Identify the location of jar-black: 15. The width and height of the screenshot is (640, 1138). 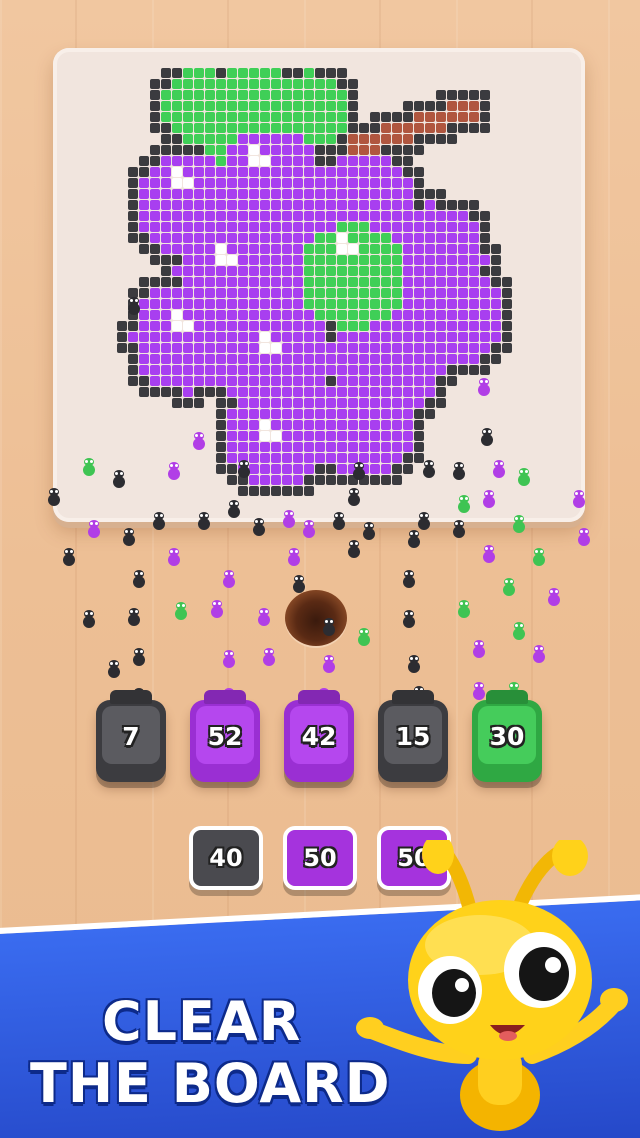
(413, 741).